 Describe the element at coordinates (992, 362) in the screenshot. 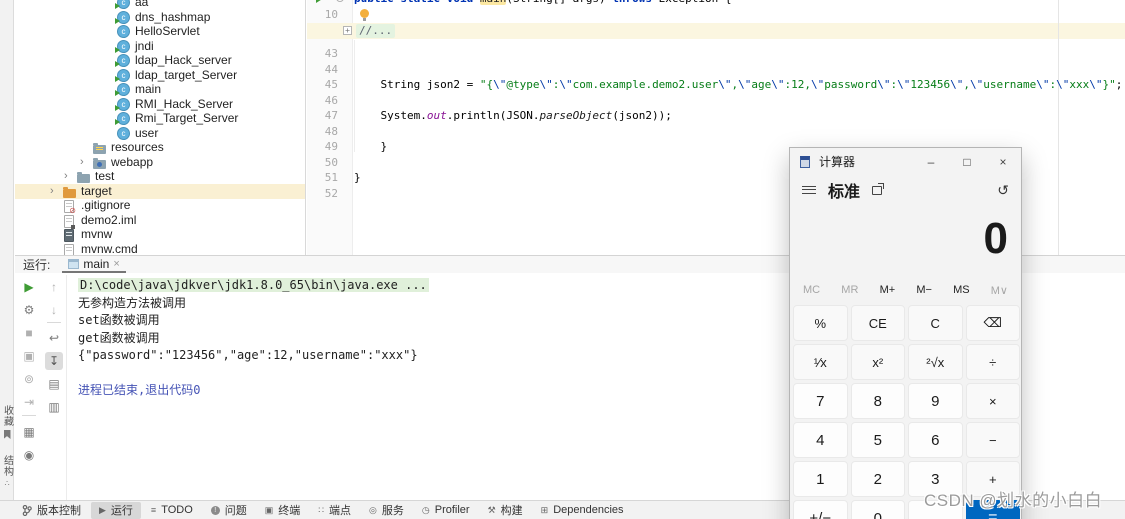

I see `calc-key-÷: ÷` at that location.